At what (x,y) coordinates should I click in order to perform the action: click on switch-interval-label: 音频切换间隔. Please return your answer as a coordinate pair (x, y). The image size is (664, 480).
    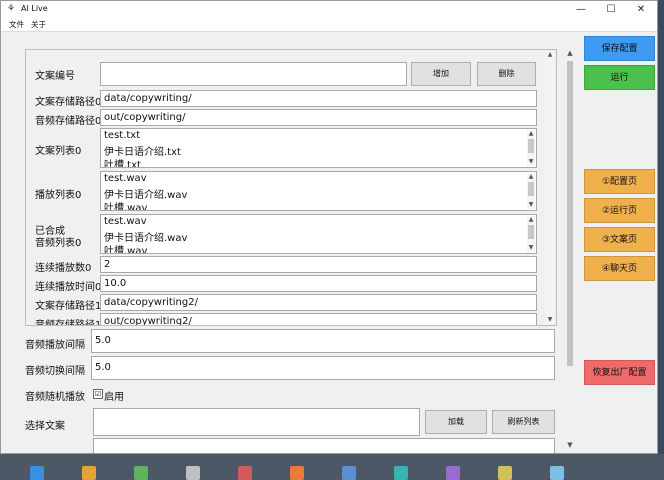
    Looking at the image, I should click on (55, 371).